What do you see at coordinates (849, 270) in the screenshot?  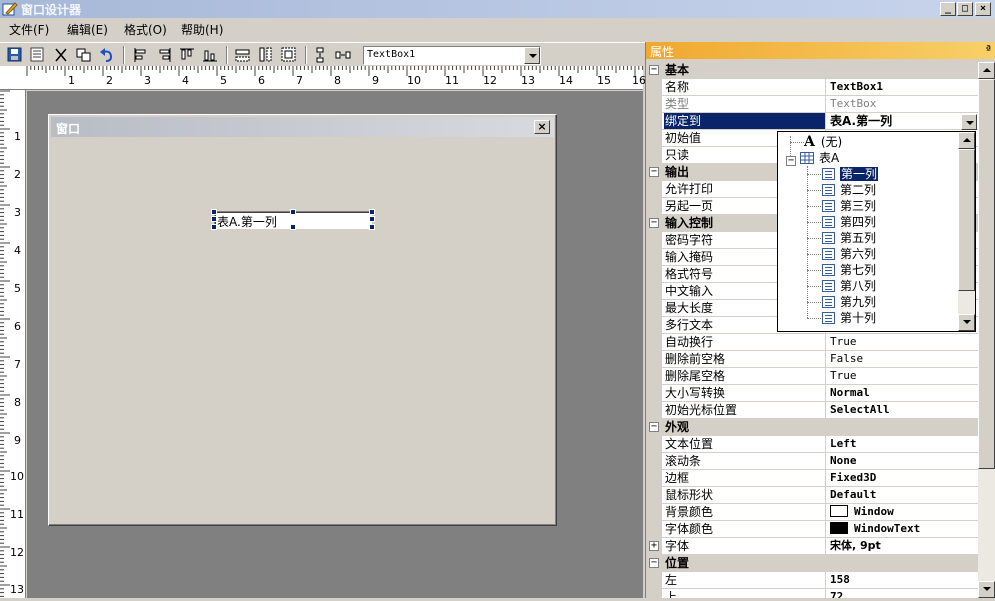 I see `tree-item-column: 第七列` at bounding box center [849, 270].